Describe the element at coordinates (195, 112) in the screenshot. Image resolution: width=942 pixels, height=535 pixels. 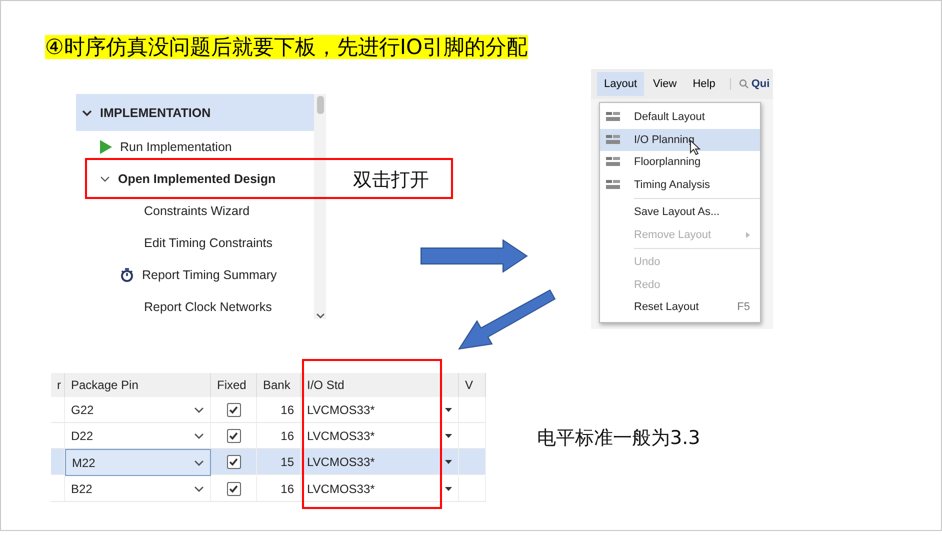
I see `section-header: IMPLEMENTATION` at that location.